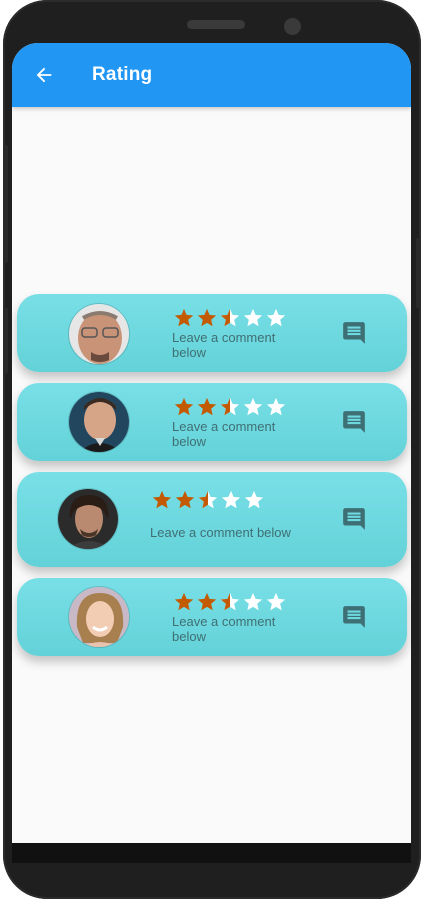  I want to click on power-button, so click(418, 273).